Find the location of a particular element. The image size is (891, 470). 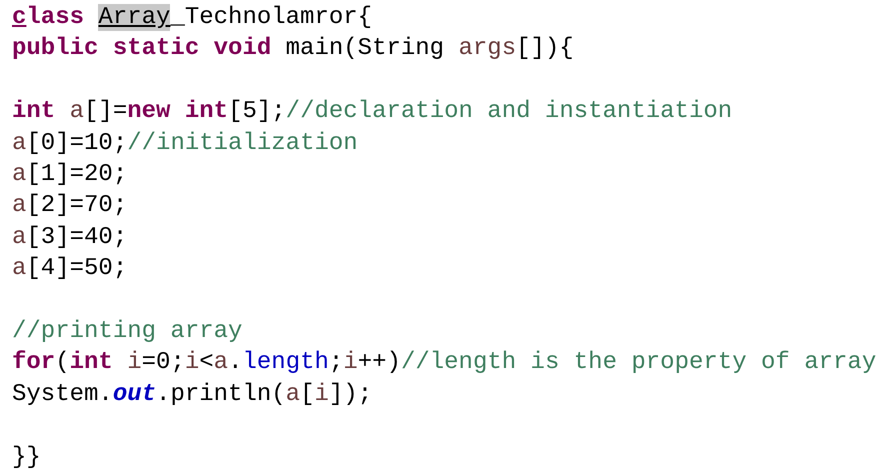

code-line: }} is located at coordinates (26, 456).